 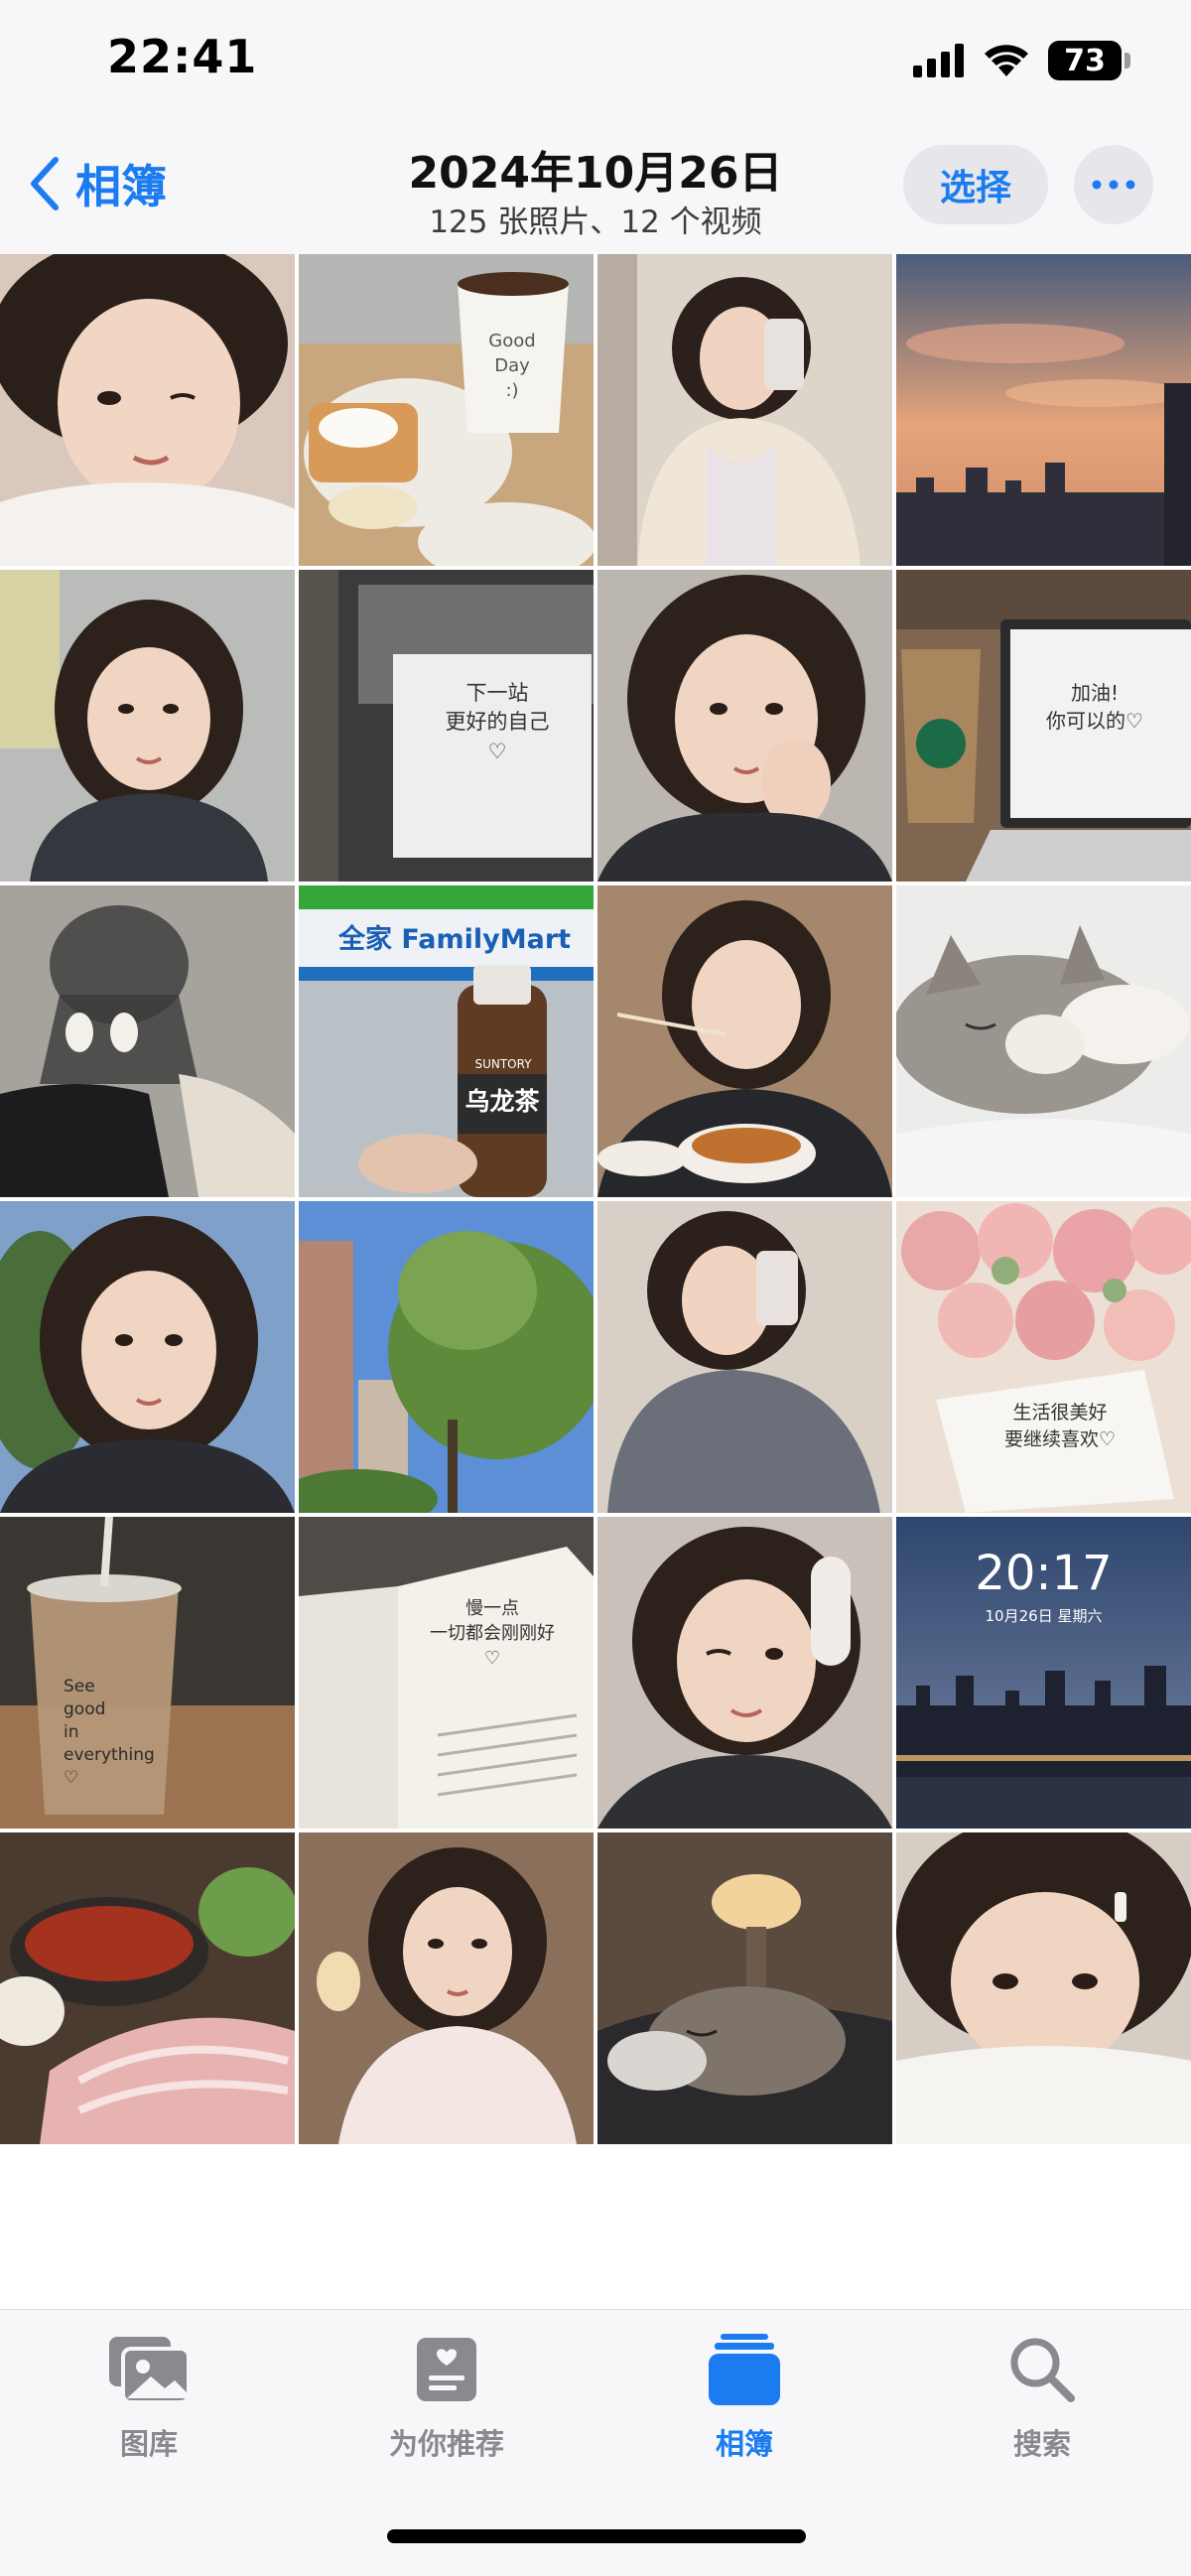 What do you see at coordinates (109, 1733) in the screenshot?
I see `cup-text: See good in everything ♡` at bounding box center [109, 1733].